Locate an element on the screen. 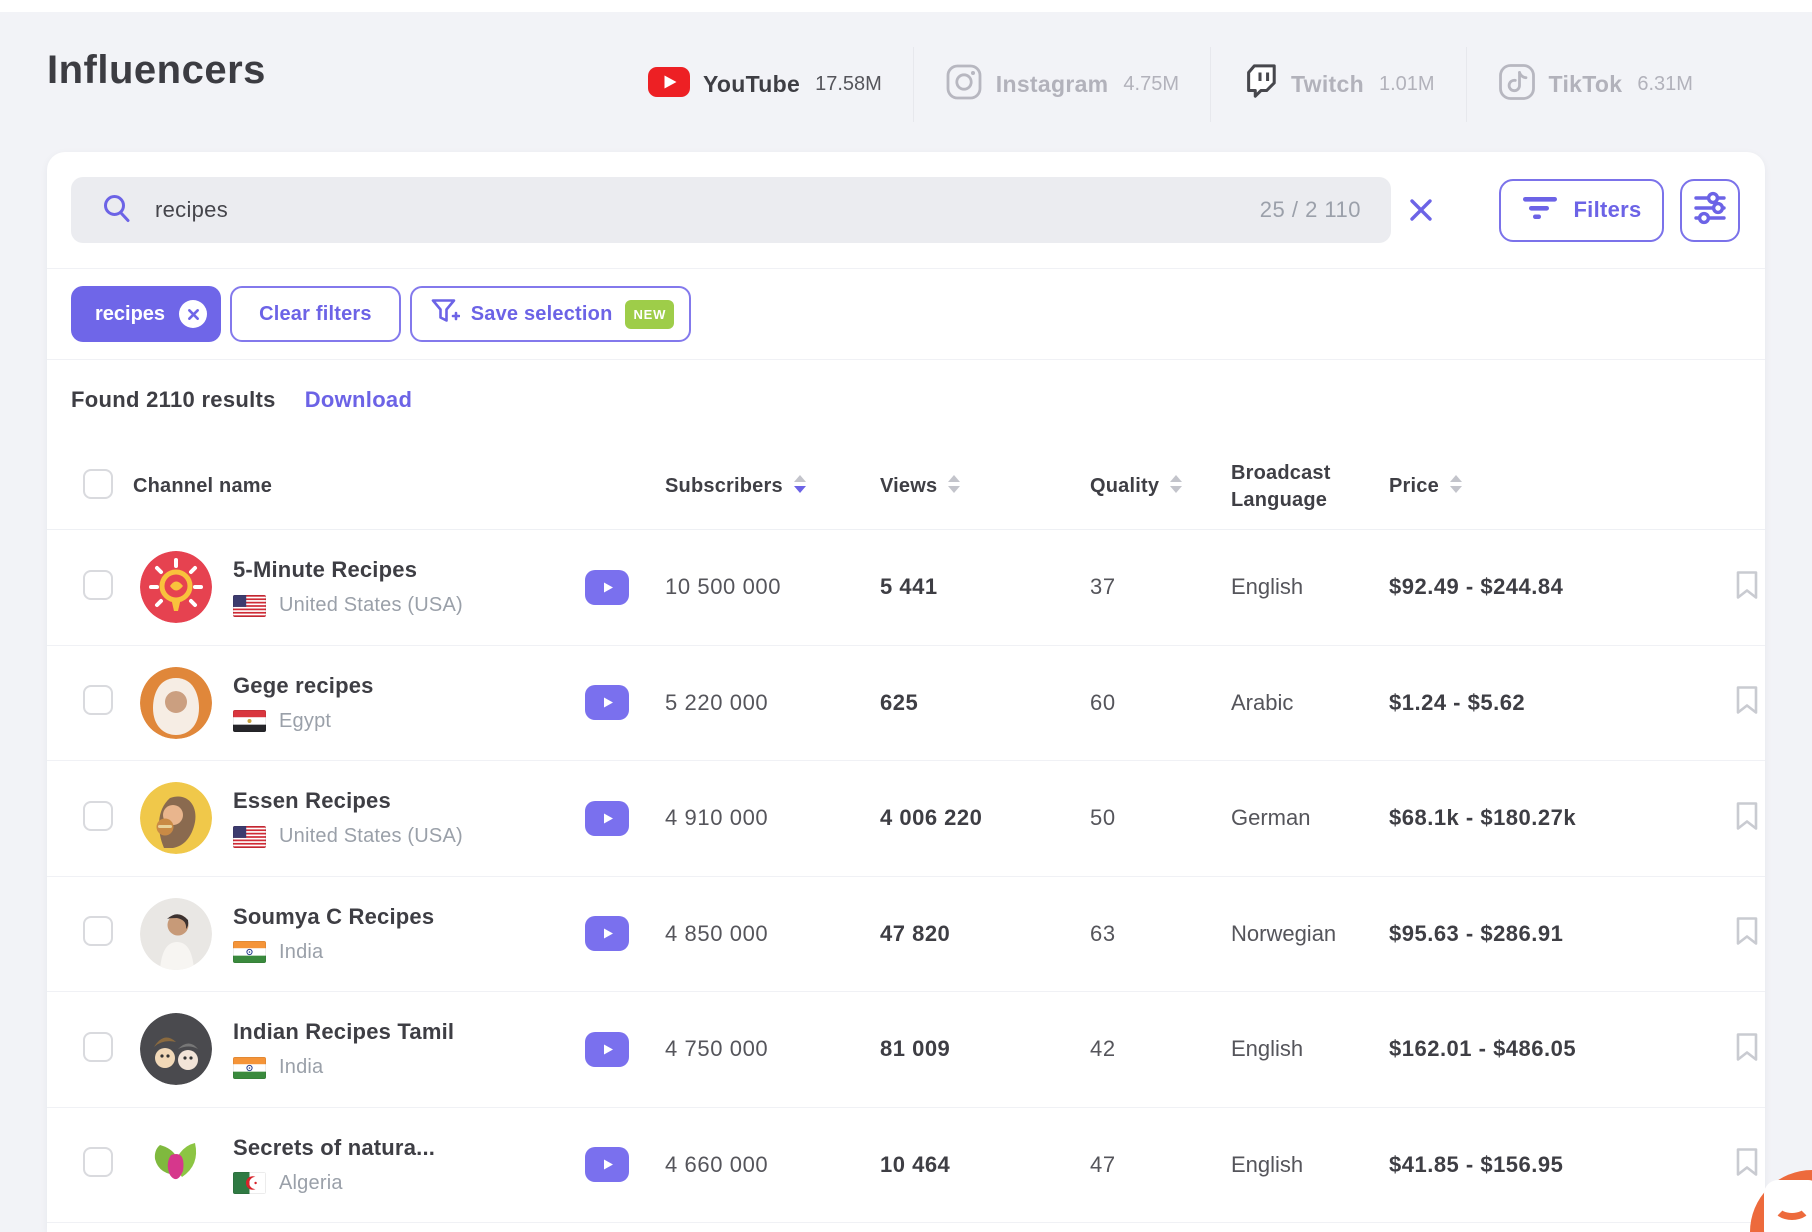 The height and width of the screenshot is (1232, 1812). tab-count: 4.75M is located at coordinates (1151, 83).